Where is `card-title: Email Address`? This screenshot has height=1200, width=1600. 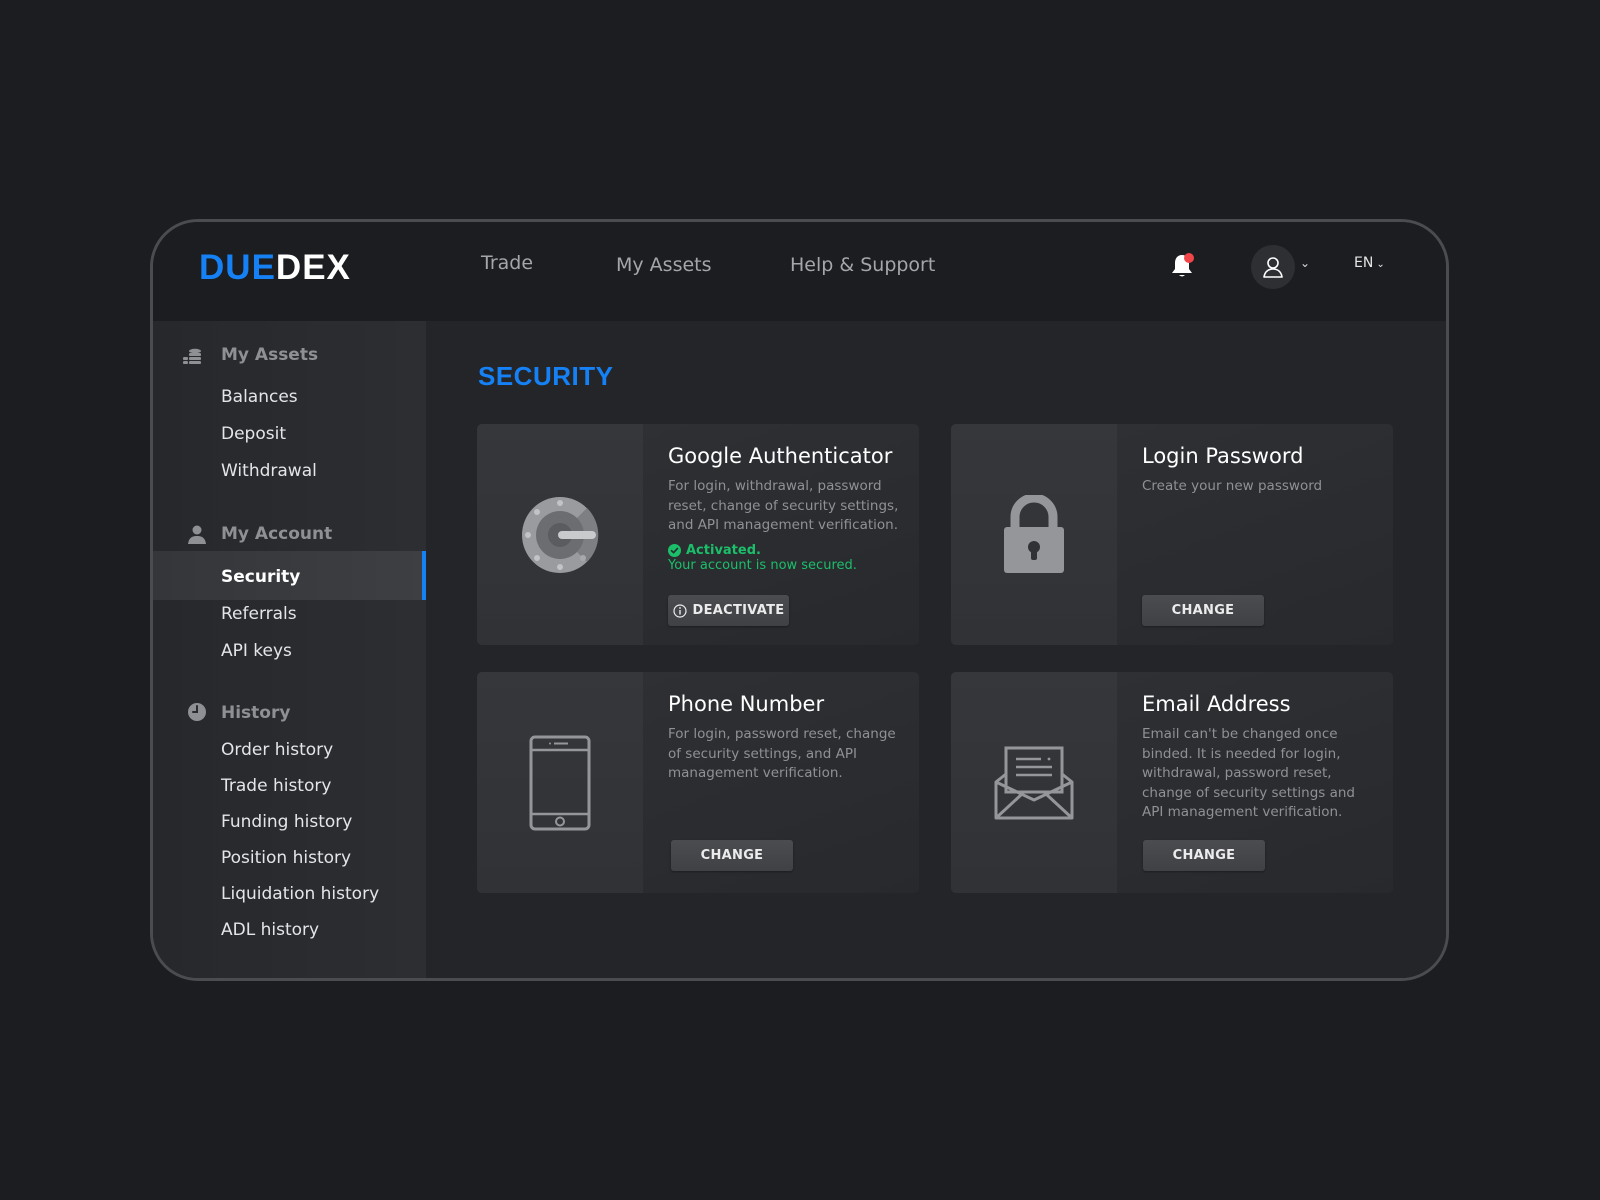 card-title: Email Address is located at coordinates (1216, 704).